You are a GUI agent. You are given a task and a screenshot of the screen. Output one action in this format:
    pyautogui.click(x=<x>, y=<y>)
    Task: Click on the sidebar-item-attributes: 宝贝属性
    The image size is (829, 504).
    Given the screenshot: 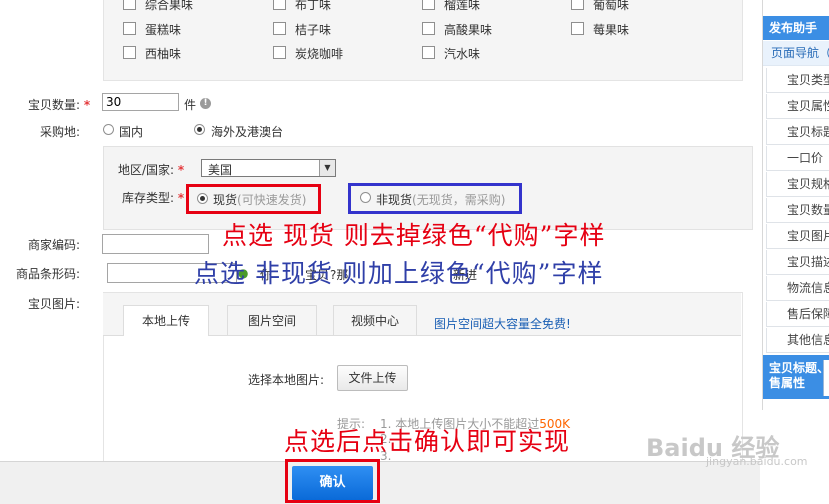 What is the action you would take?
    pyautogui.click(x=797, y=106)
    